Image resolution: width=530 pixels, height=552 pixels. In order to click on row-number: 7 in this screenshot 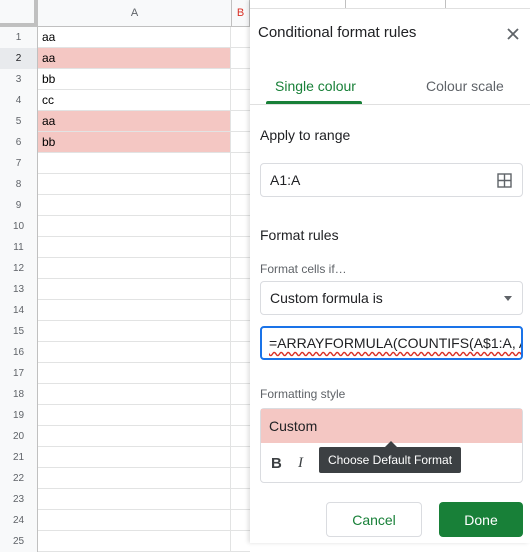, I will do `click(19, 163)`.